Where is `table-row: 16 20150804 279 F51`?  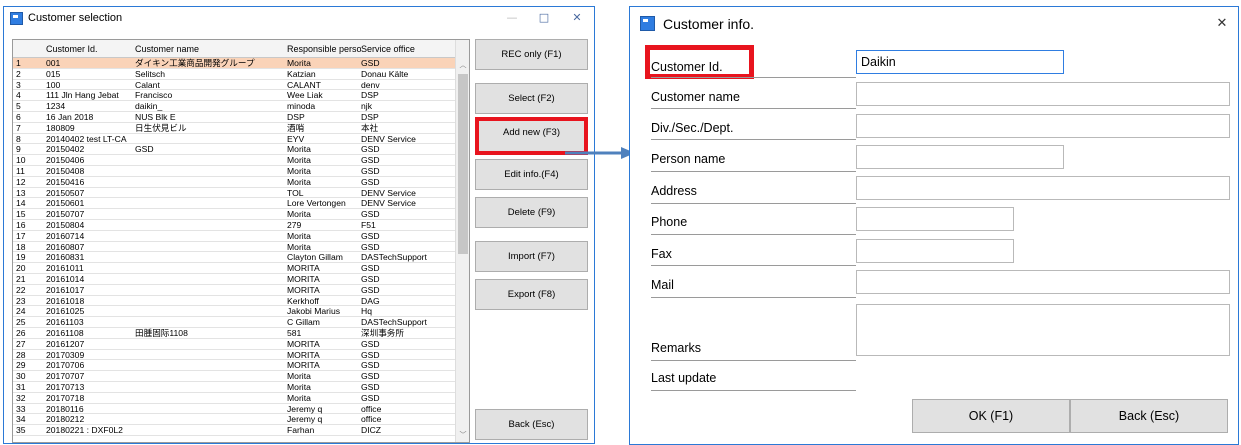
table-row: 16 20150804 279 F51 is located at coordinates (234, 225).